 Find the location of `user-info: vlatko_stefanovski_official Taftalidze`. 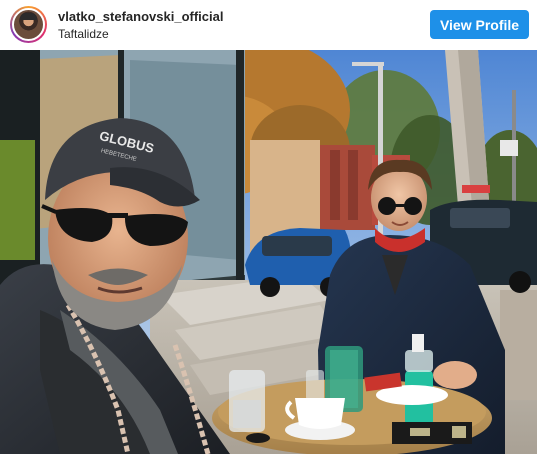

user-info: vlatko_stefanovski_official Taftalidze is located at coordinates (140, 25).